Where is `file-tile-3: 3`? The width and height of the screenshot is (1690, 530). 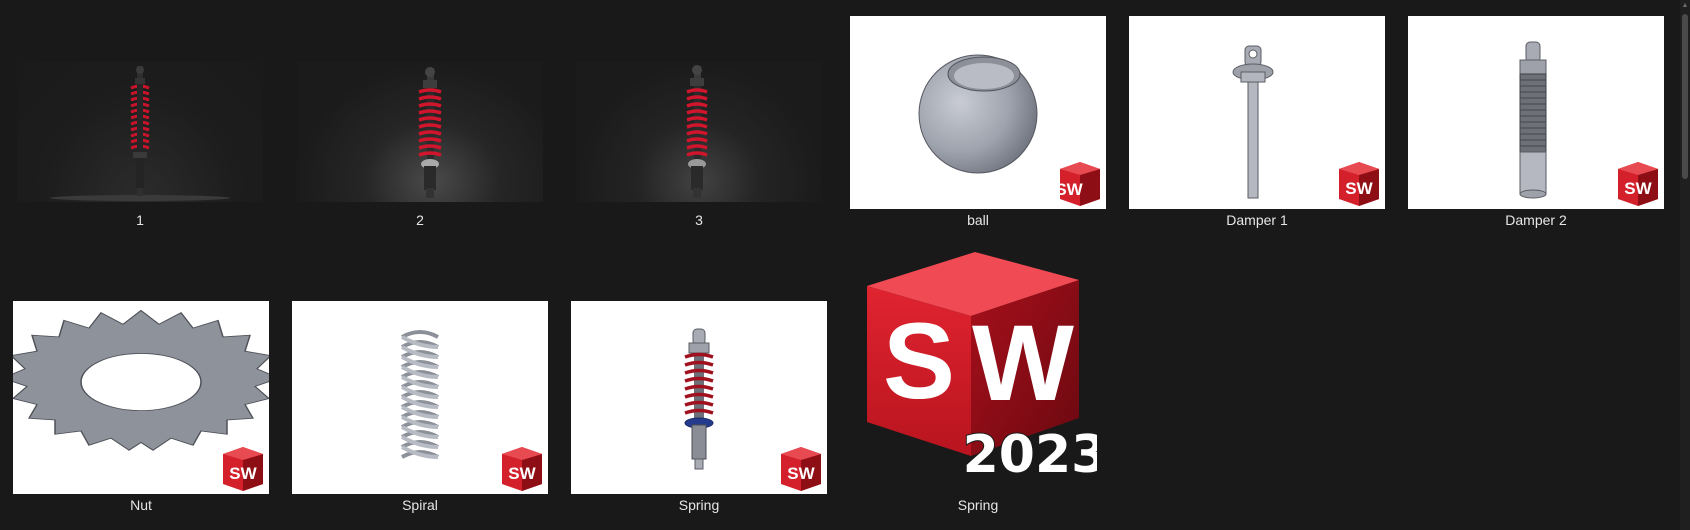
file-tile-3: 3 is located at coordinates (699, 147).